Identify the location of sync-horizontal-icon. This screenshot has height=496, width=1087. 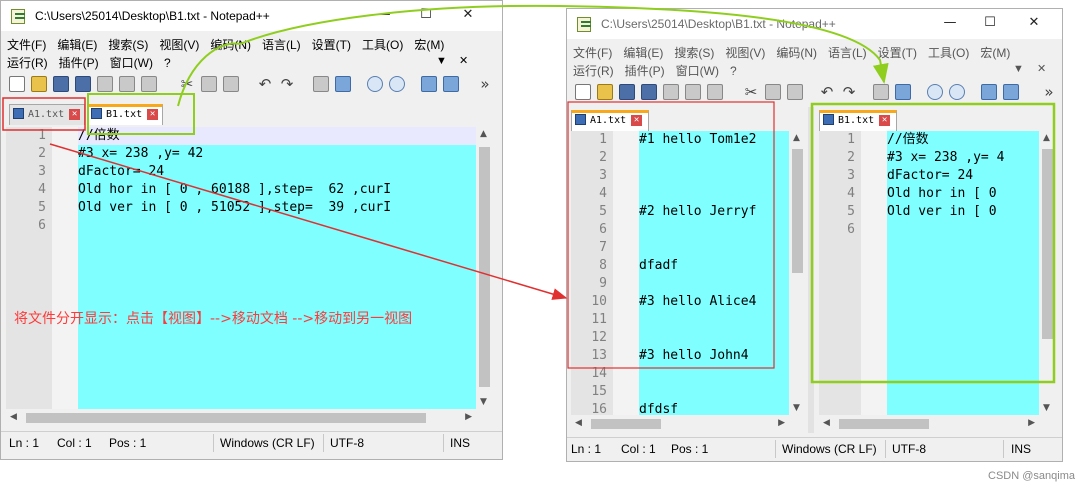
(451, 84).